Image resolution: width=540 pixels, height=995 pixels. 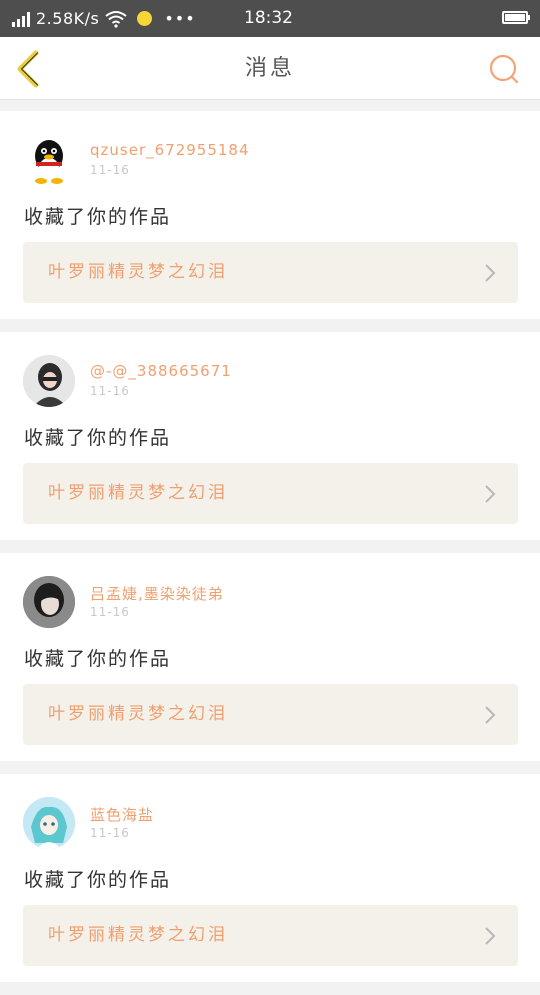 I want to click on portrait-photo-avatar, so click(x=49, y=602).